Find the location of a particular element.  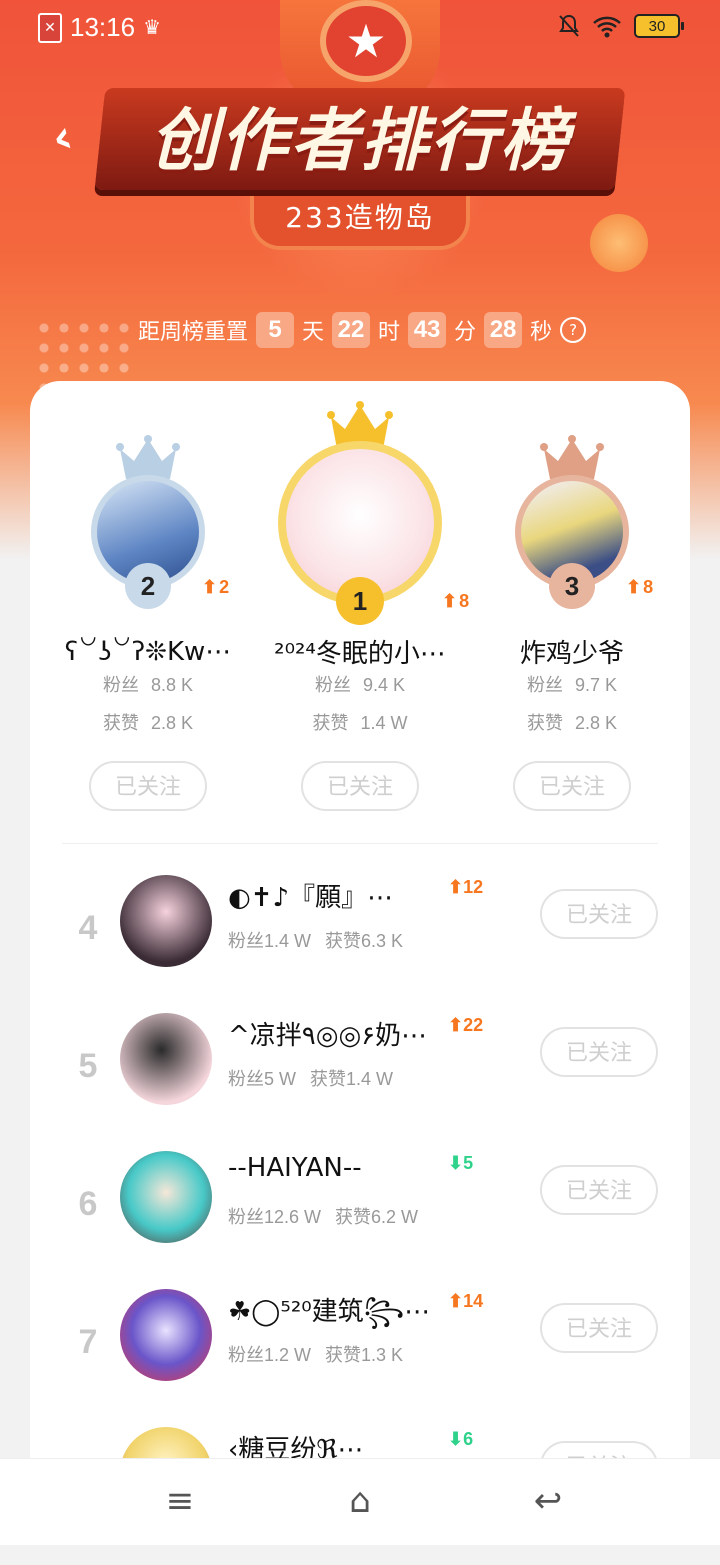

countdown-hours-unit: 时 is located at coordinates (389, 332).